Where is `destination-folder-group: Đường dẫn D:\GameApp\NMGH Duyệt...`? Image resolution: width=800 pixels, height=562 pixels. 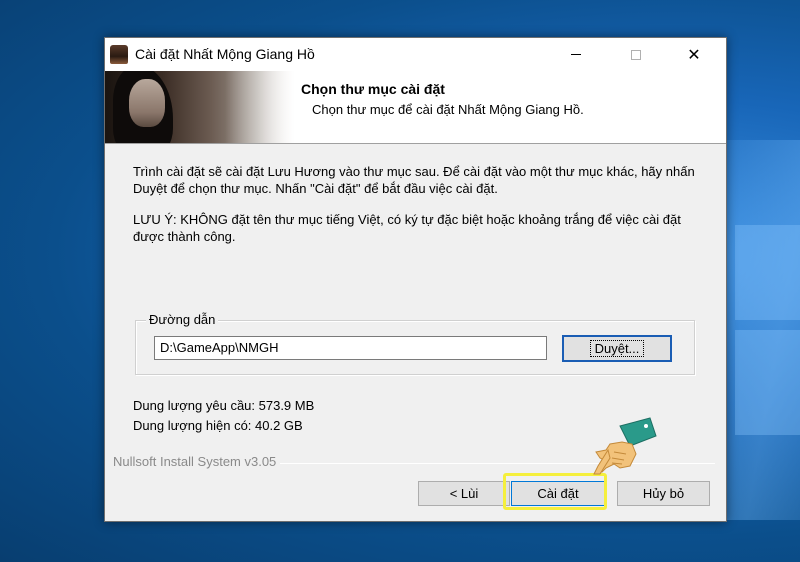
destination-folder-group: Đường dẫn D:\GameApp\NMGH Duyệt... is located at coordinates (415, 343).